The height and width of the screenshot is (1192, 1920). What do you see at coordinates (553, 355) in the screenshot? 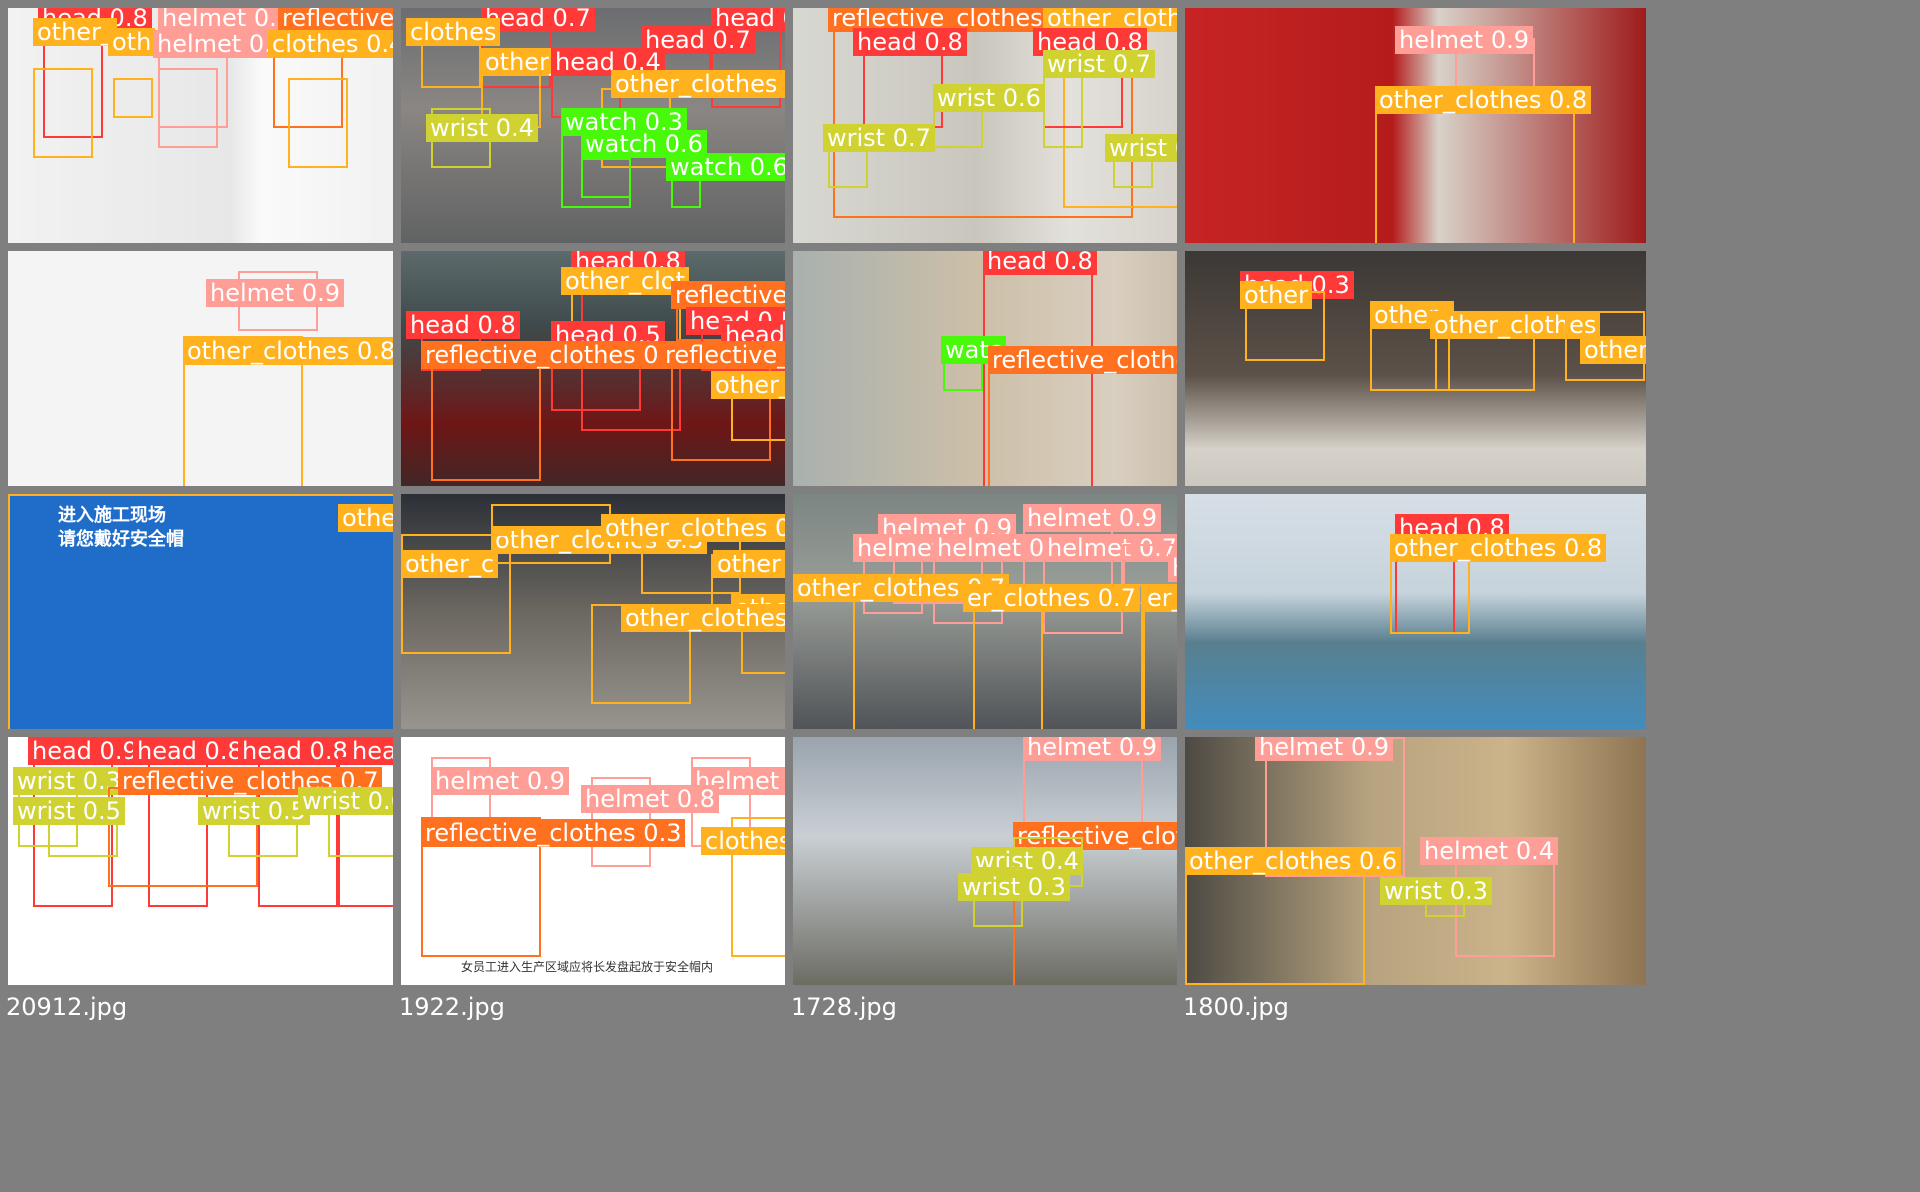
I see `detection-label: reflective_clothes 0.5` at bounding box center [553, 355].